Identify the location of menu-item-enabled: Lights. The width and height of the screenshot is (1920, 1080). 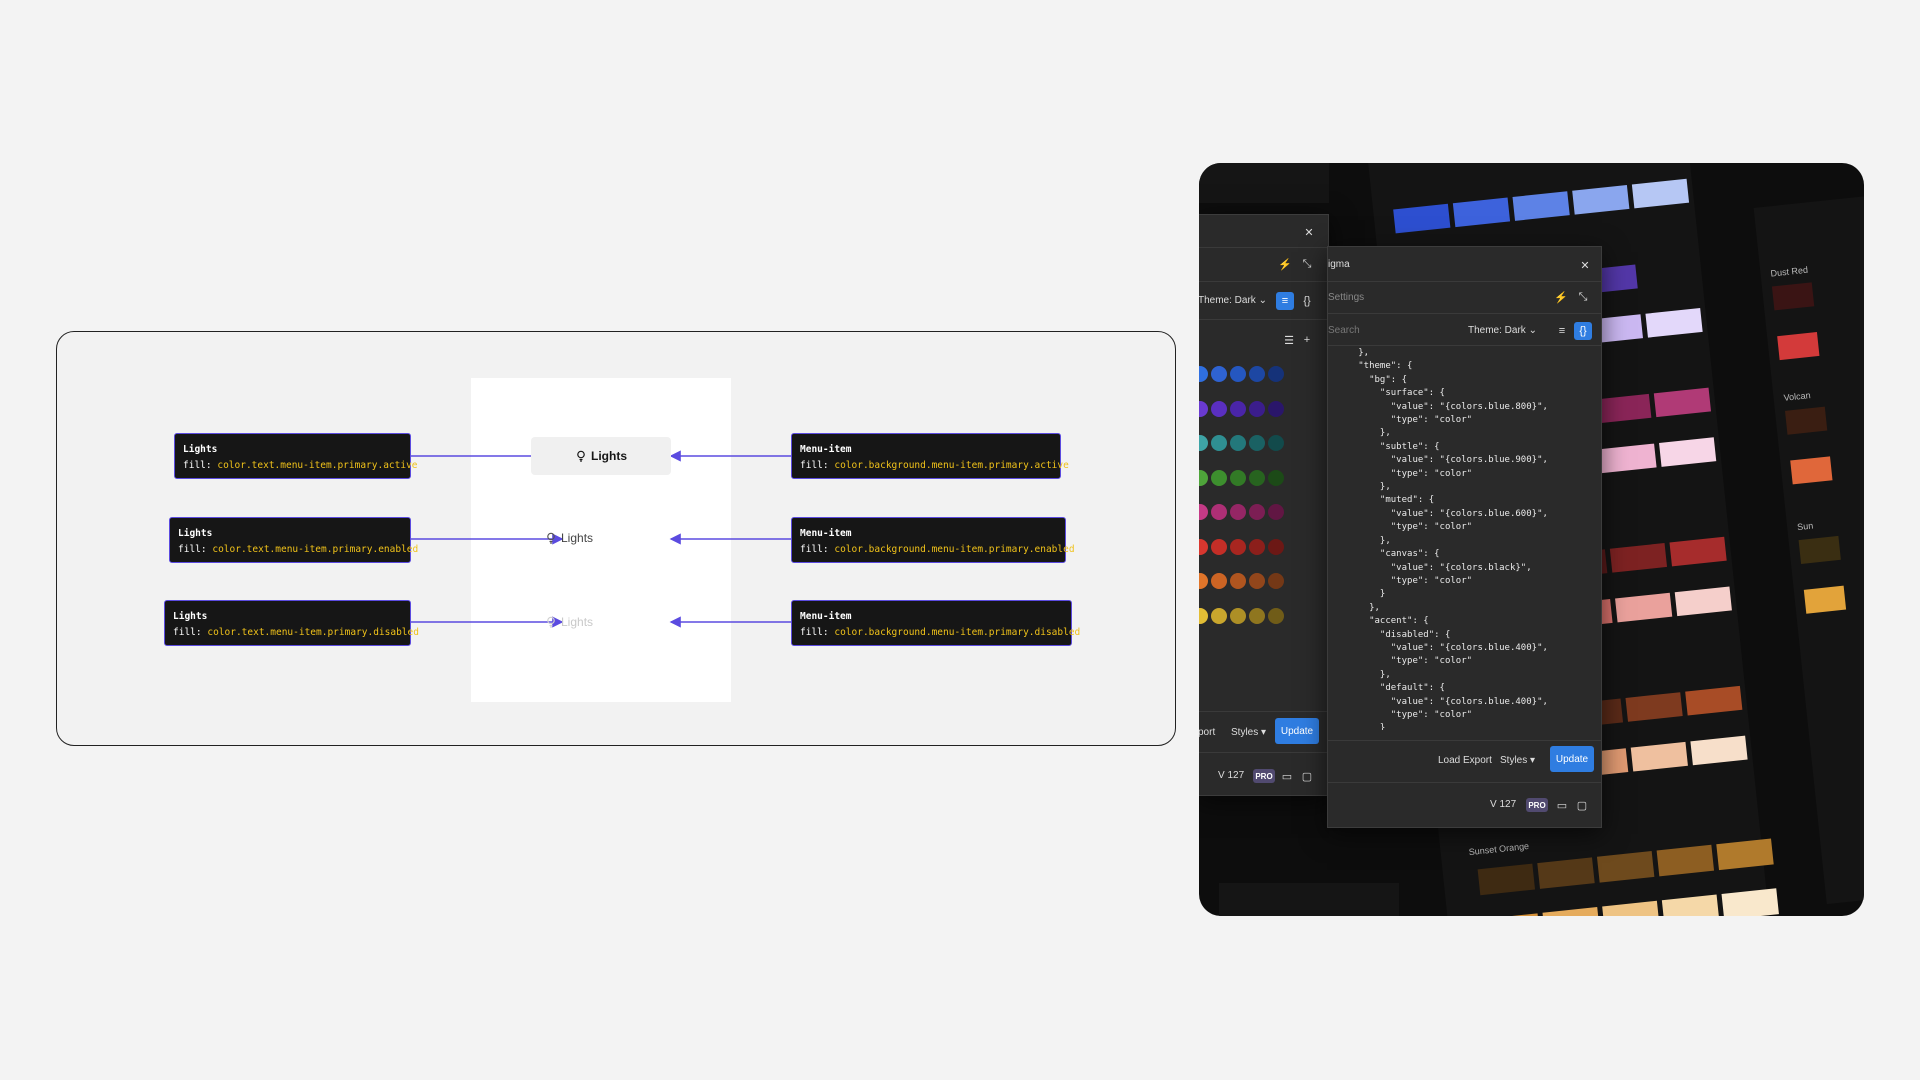
(569, 538).